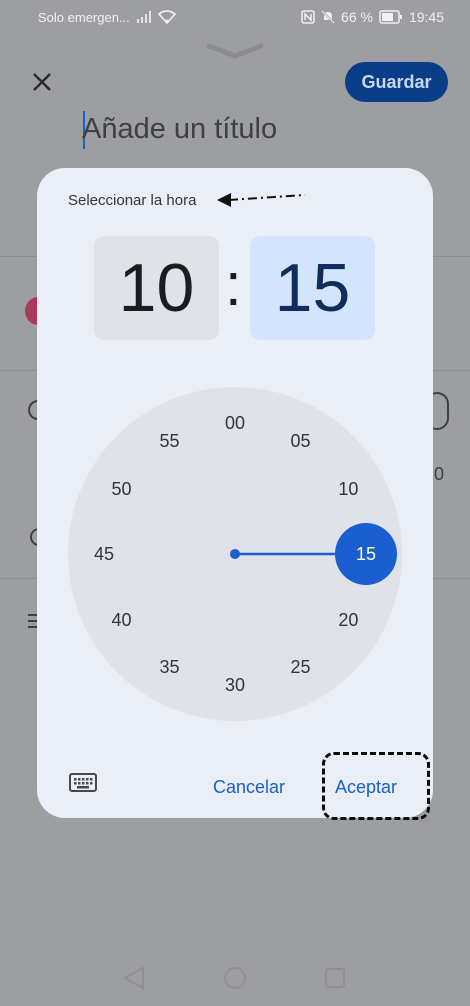  What do you see at coordinates (328, 17) in the screenshot?
I see `mute-icon` at bounding box center [328, 17].